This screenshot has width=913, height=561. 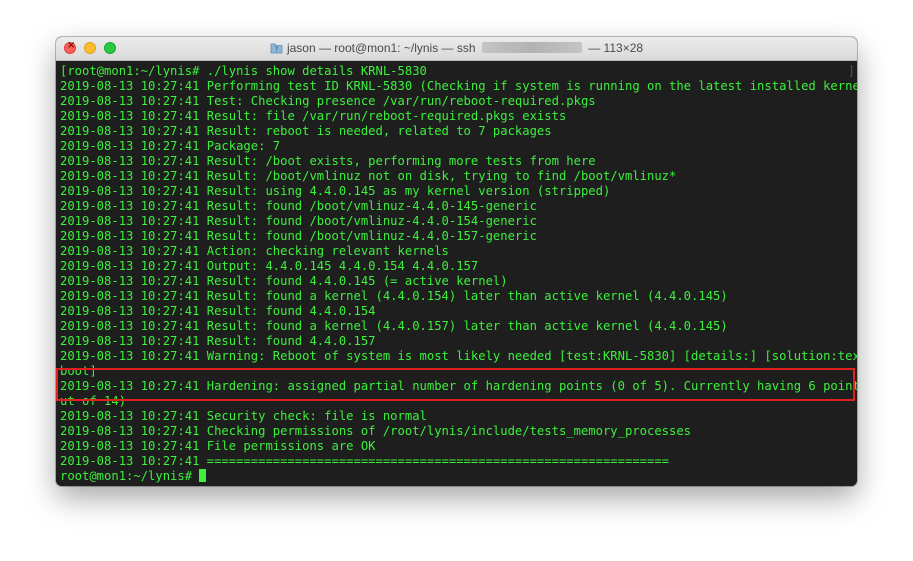 What do you see at coordinates (458, 371) in the screenshot?
I see `terminal-line: boot]` at bounding box center [458, 371].